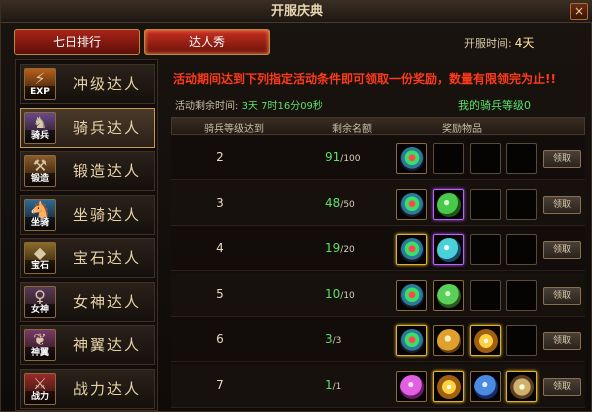 The height and width of the screenshot is (412, 592). I want to click on total-count: /10, so click(347, 295).